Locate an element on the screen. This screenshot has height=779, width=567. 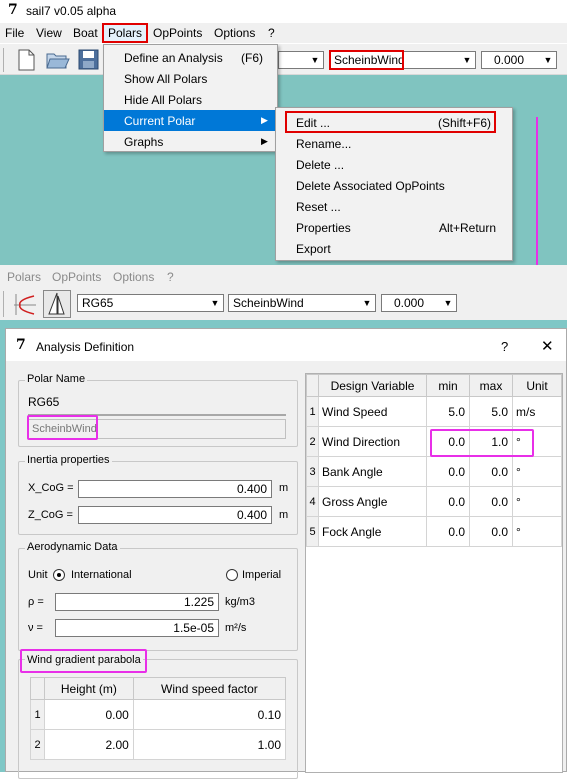
new-file-icon is located at coordinates (26, 60).